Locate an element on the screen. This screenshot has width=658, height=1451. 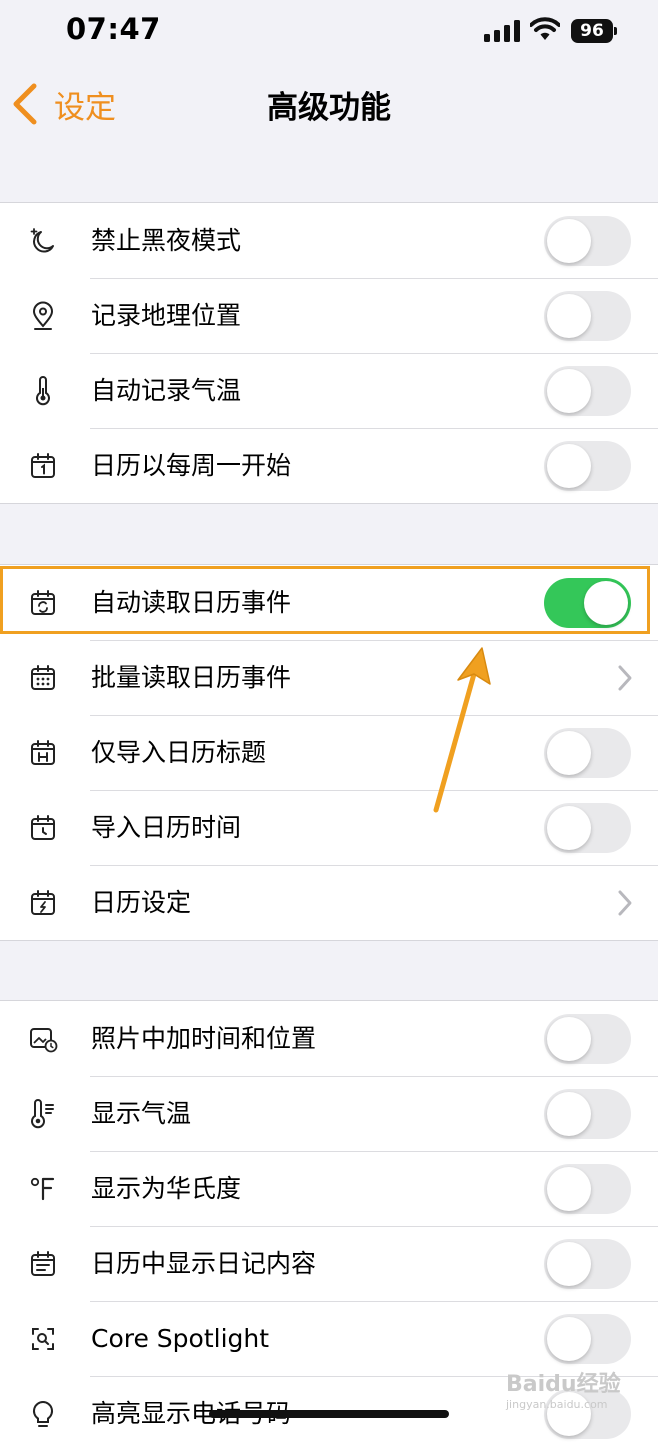
cellular-signal-icon is located at coordinates (502, 31).